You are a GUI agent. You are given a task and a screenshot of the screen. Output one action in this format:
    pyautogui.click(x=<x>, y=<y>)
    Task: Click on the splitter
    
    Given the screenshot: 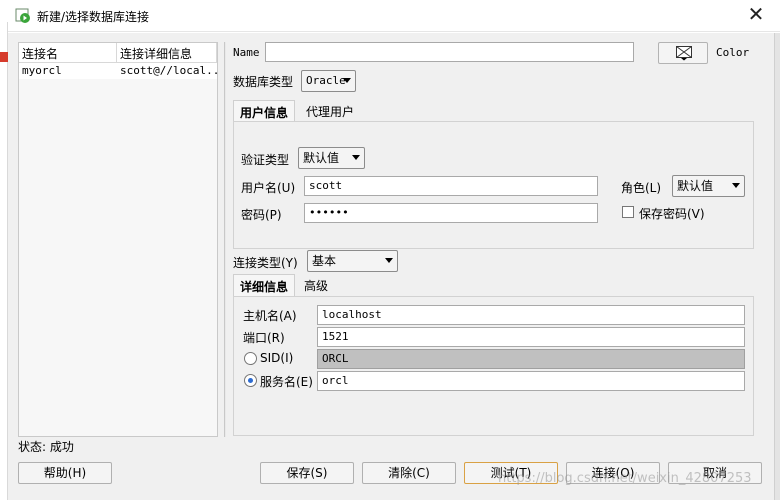 What is the action you would take?
    pyautogui.click(x=225, y=239)
    